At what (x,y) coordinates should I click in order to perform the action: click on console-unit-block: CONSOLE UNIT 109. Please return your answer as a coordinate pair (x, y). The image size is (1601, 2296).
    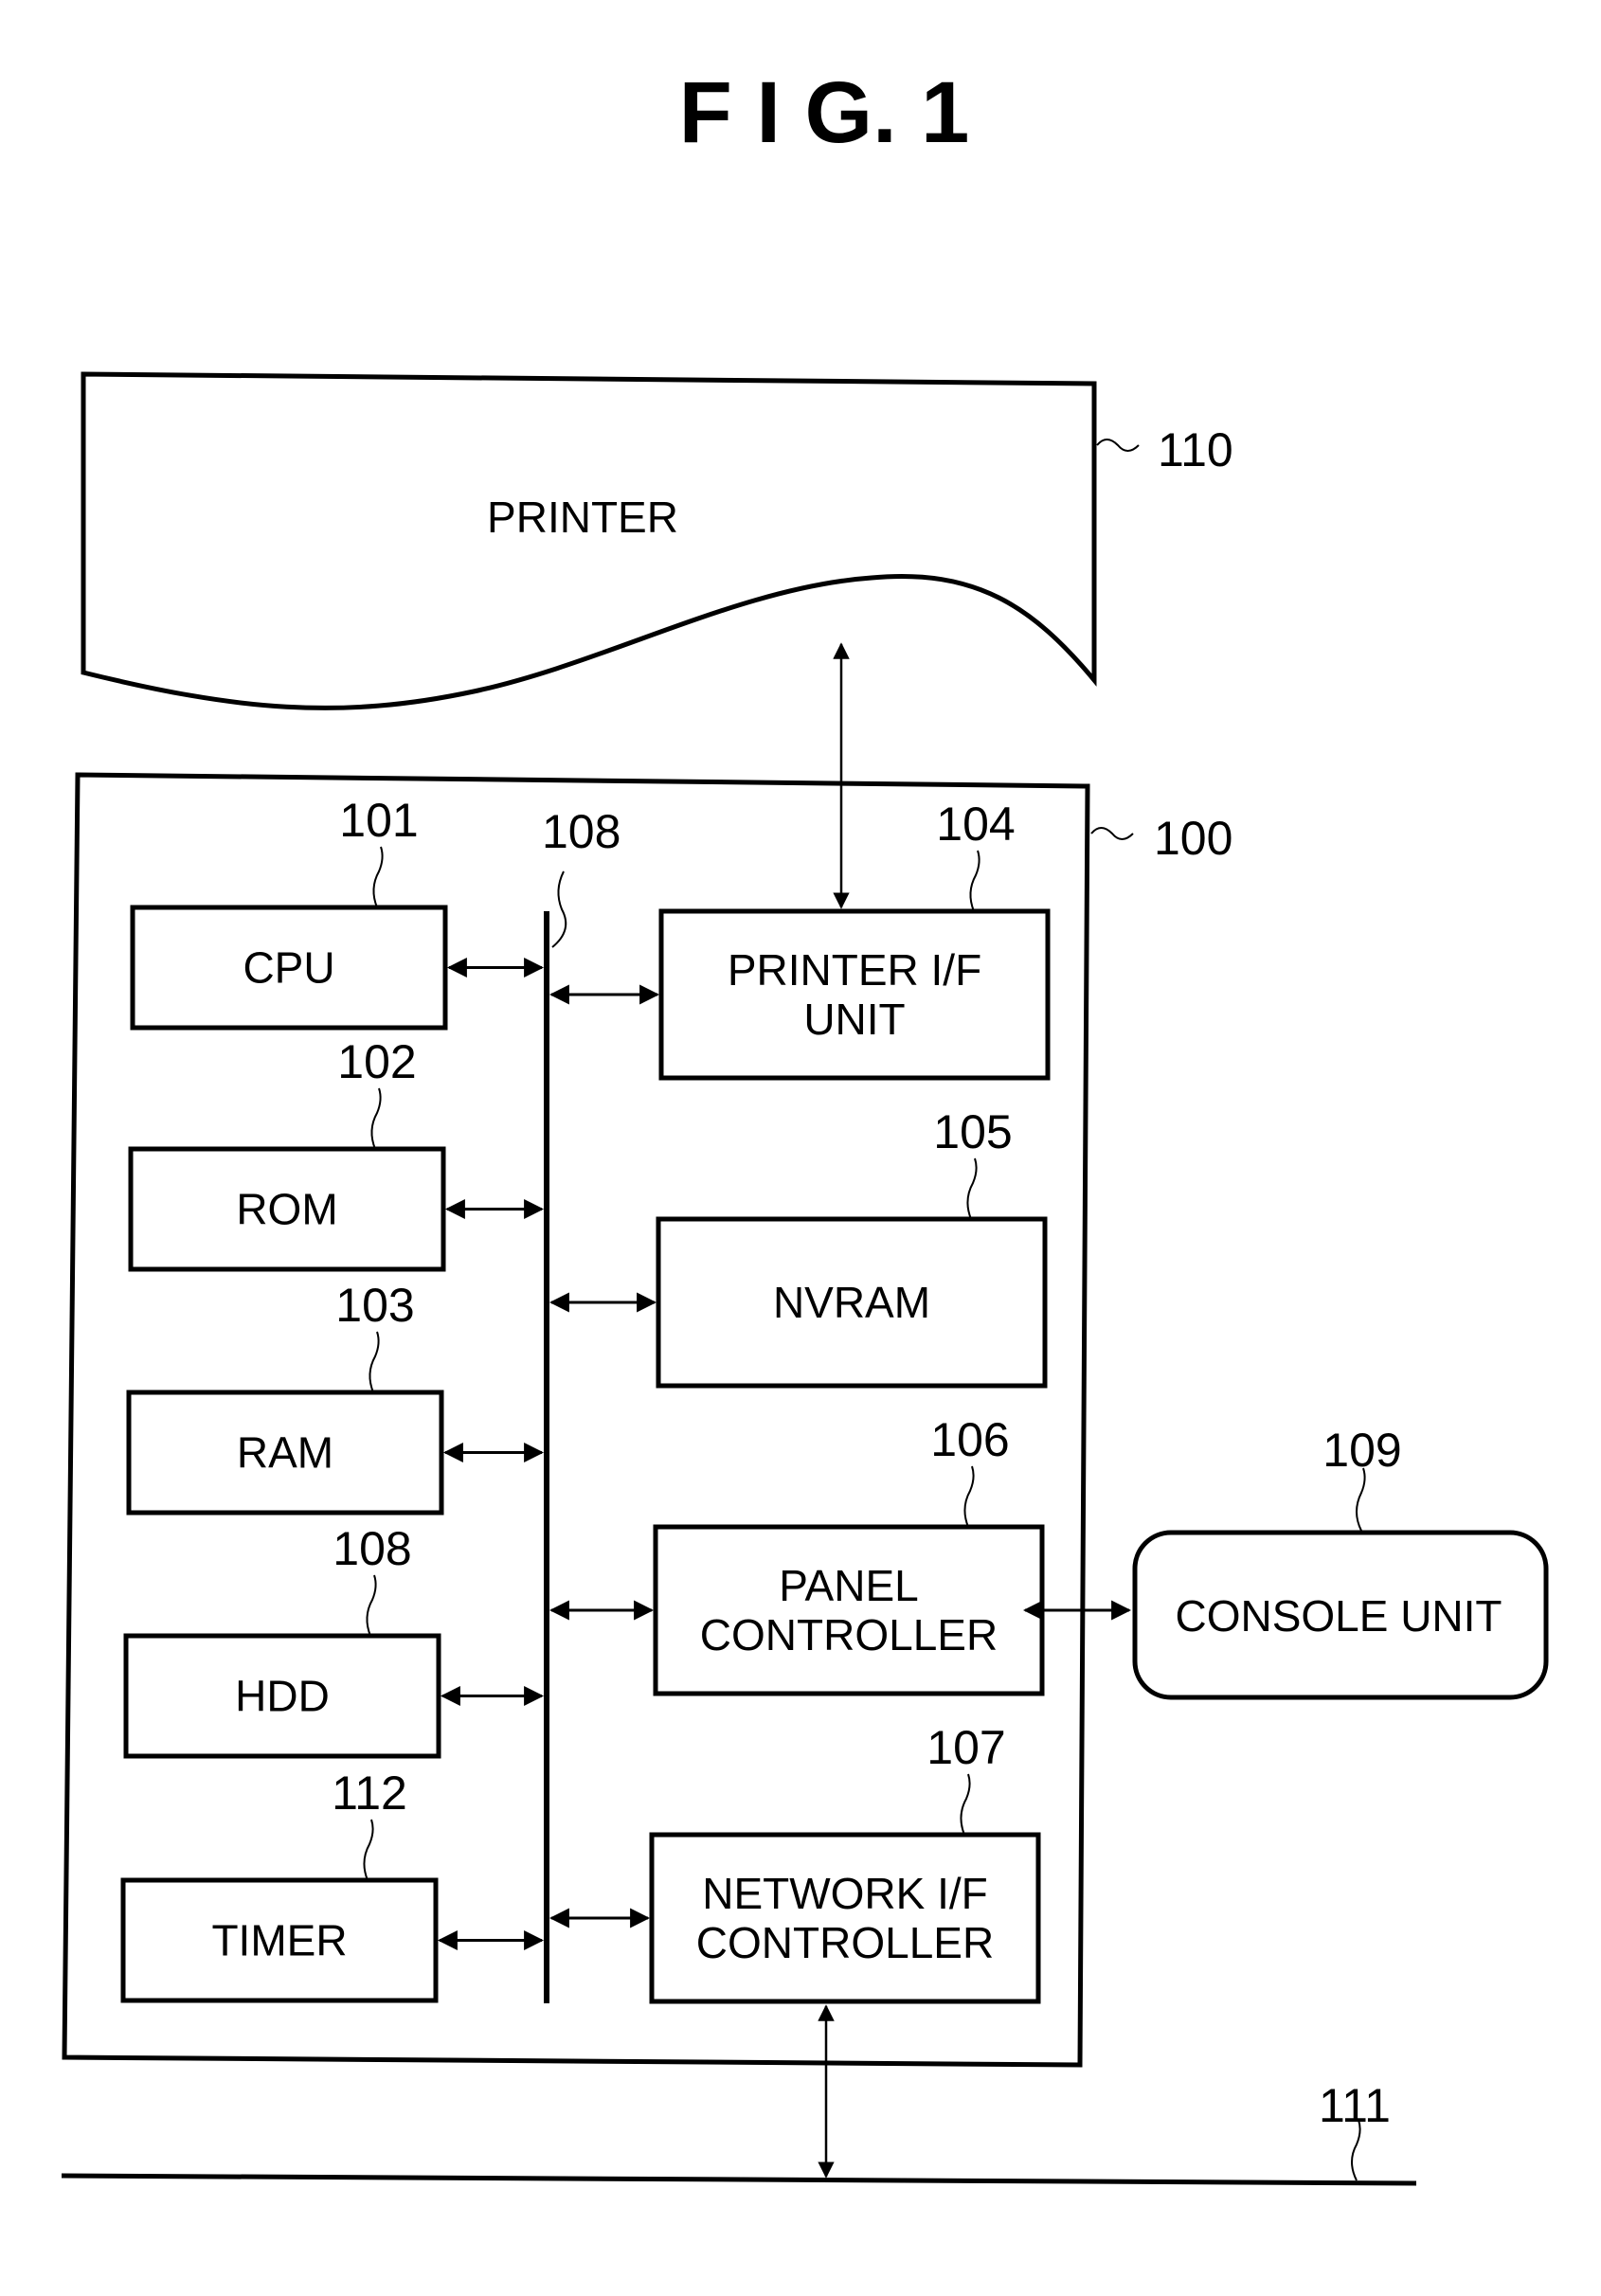
    Looking at the image, I should click on (1340, 1562).